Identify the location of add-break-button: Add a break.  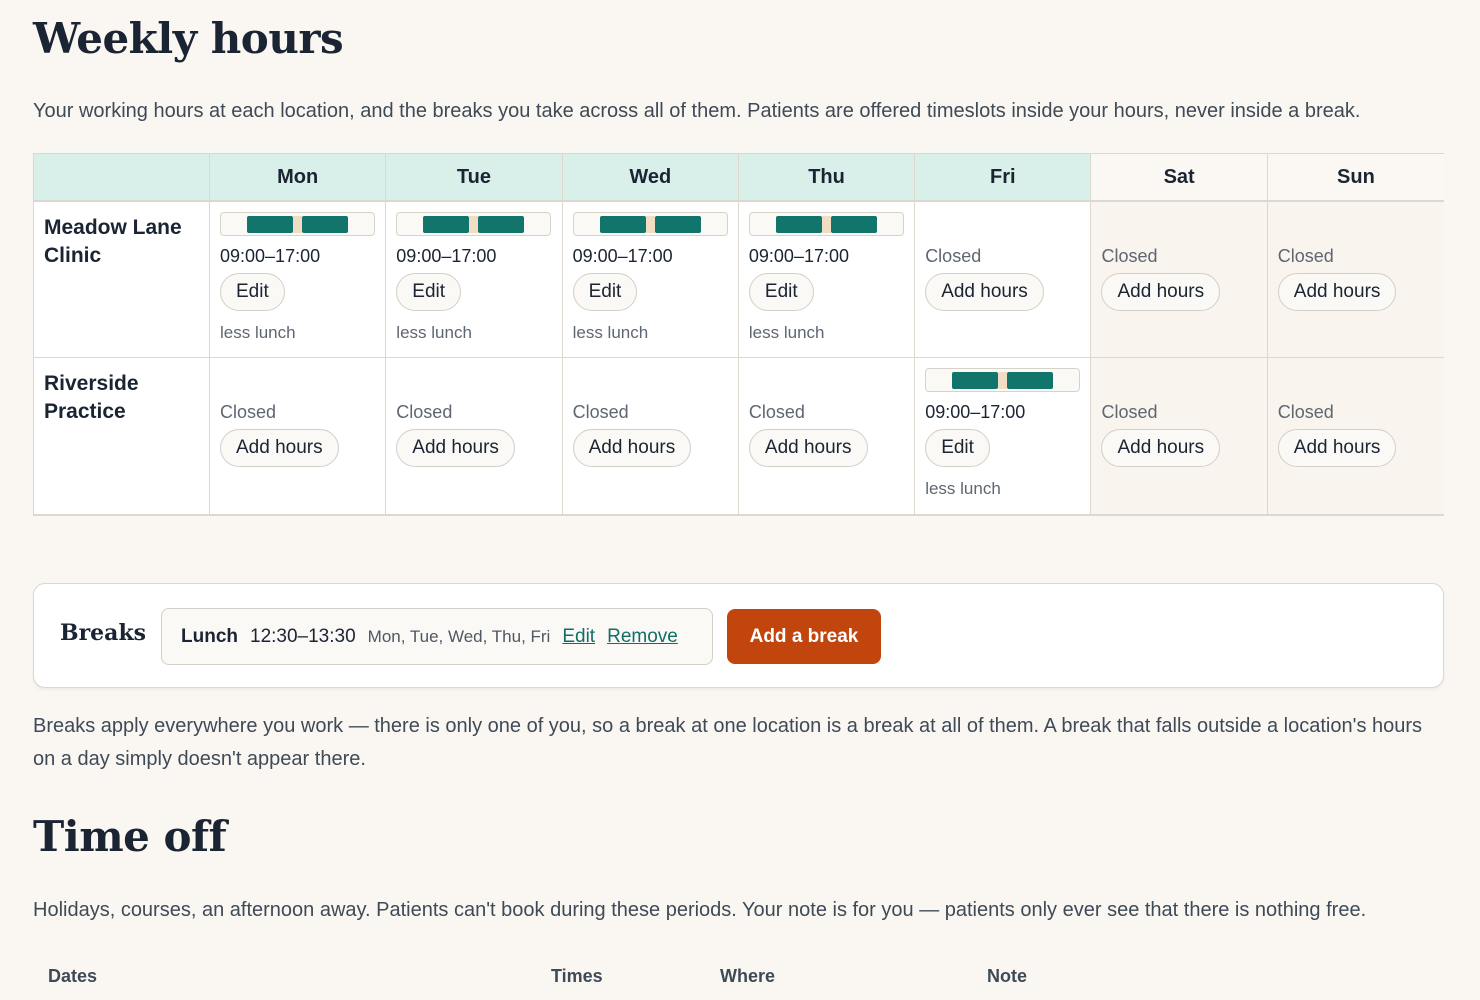
(804, 636).